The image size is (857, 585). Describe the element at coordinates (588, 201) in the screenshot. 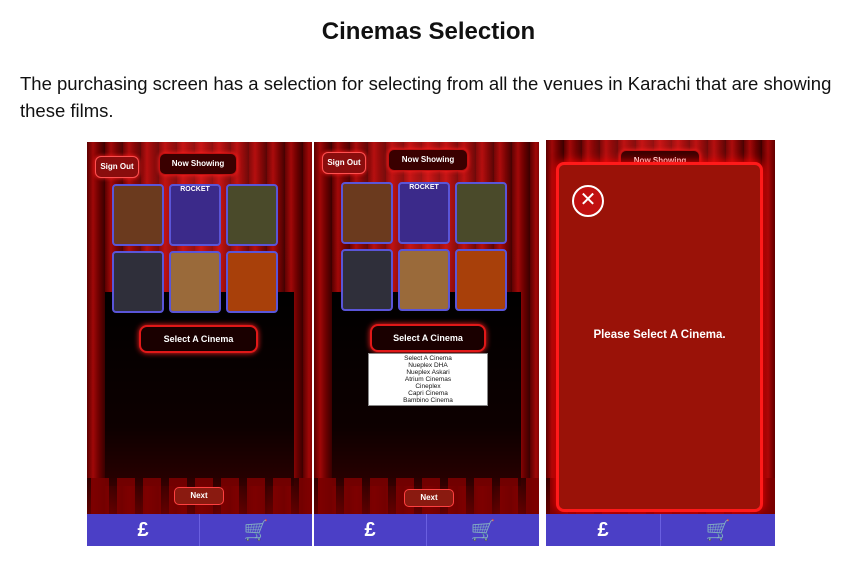

I see `close-icon: ✕` at that location.